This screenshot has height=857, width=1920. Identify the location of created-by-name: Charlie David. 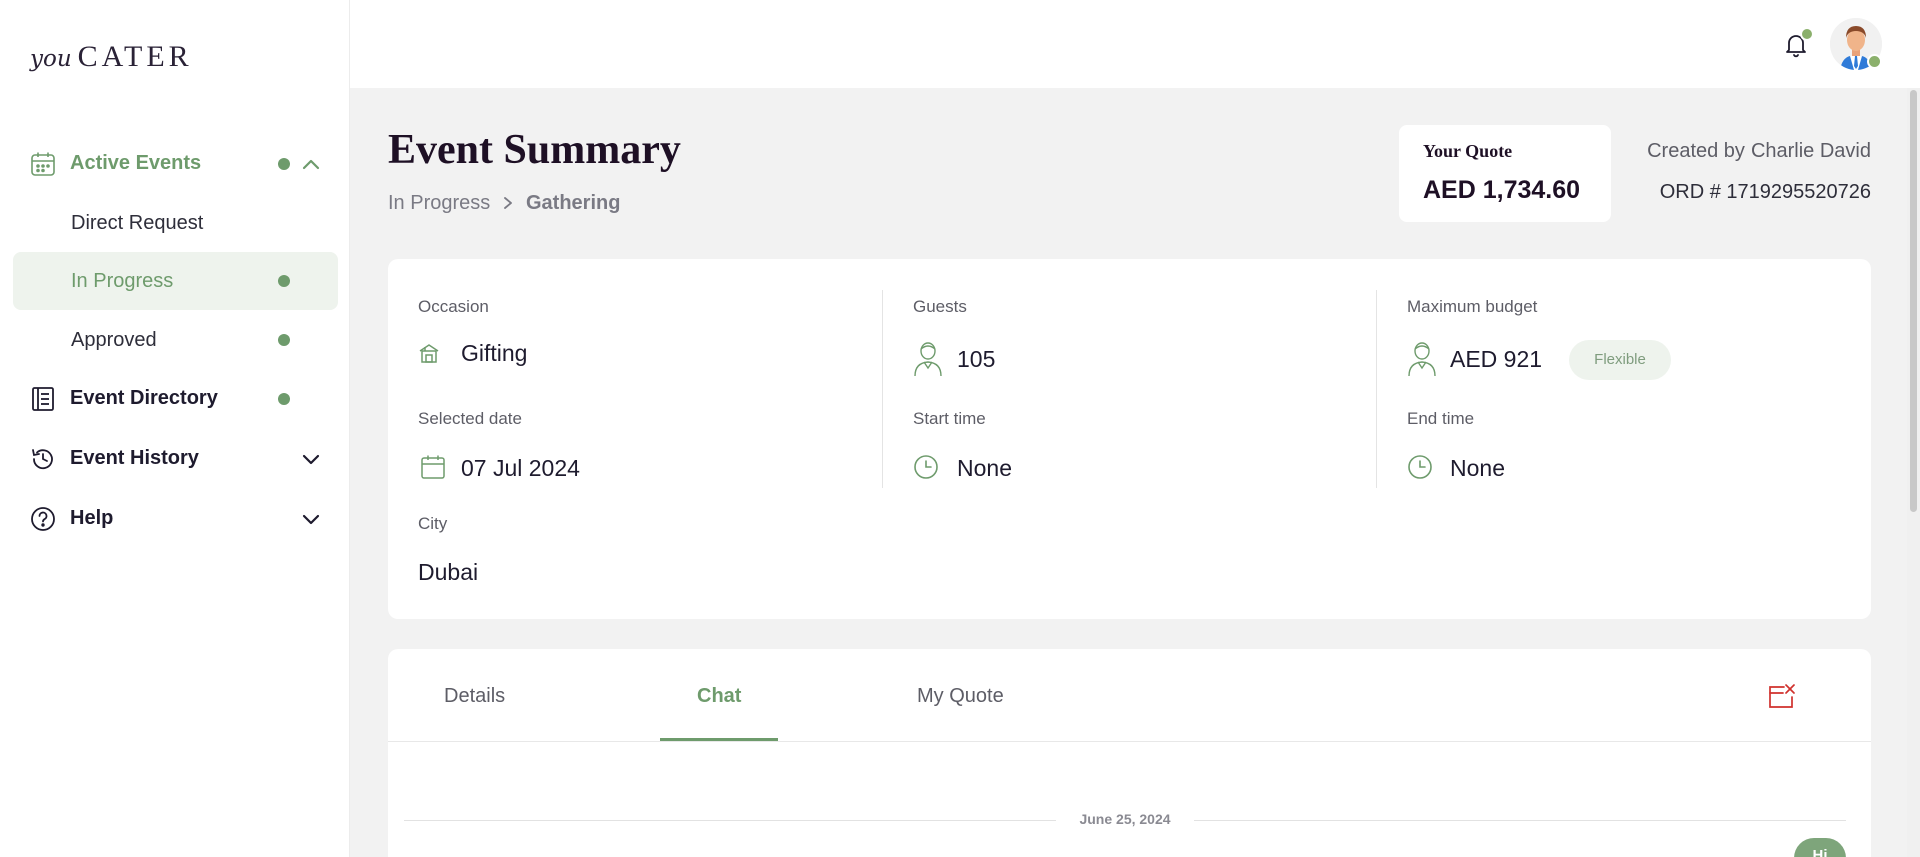
(1810, 151).